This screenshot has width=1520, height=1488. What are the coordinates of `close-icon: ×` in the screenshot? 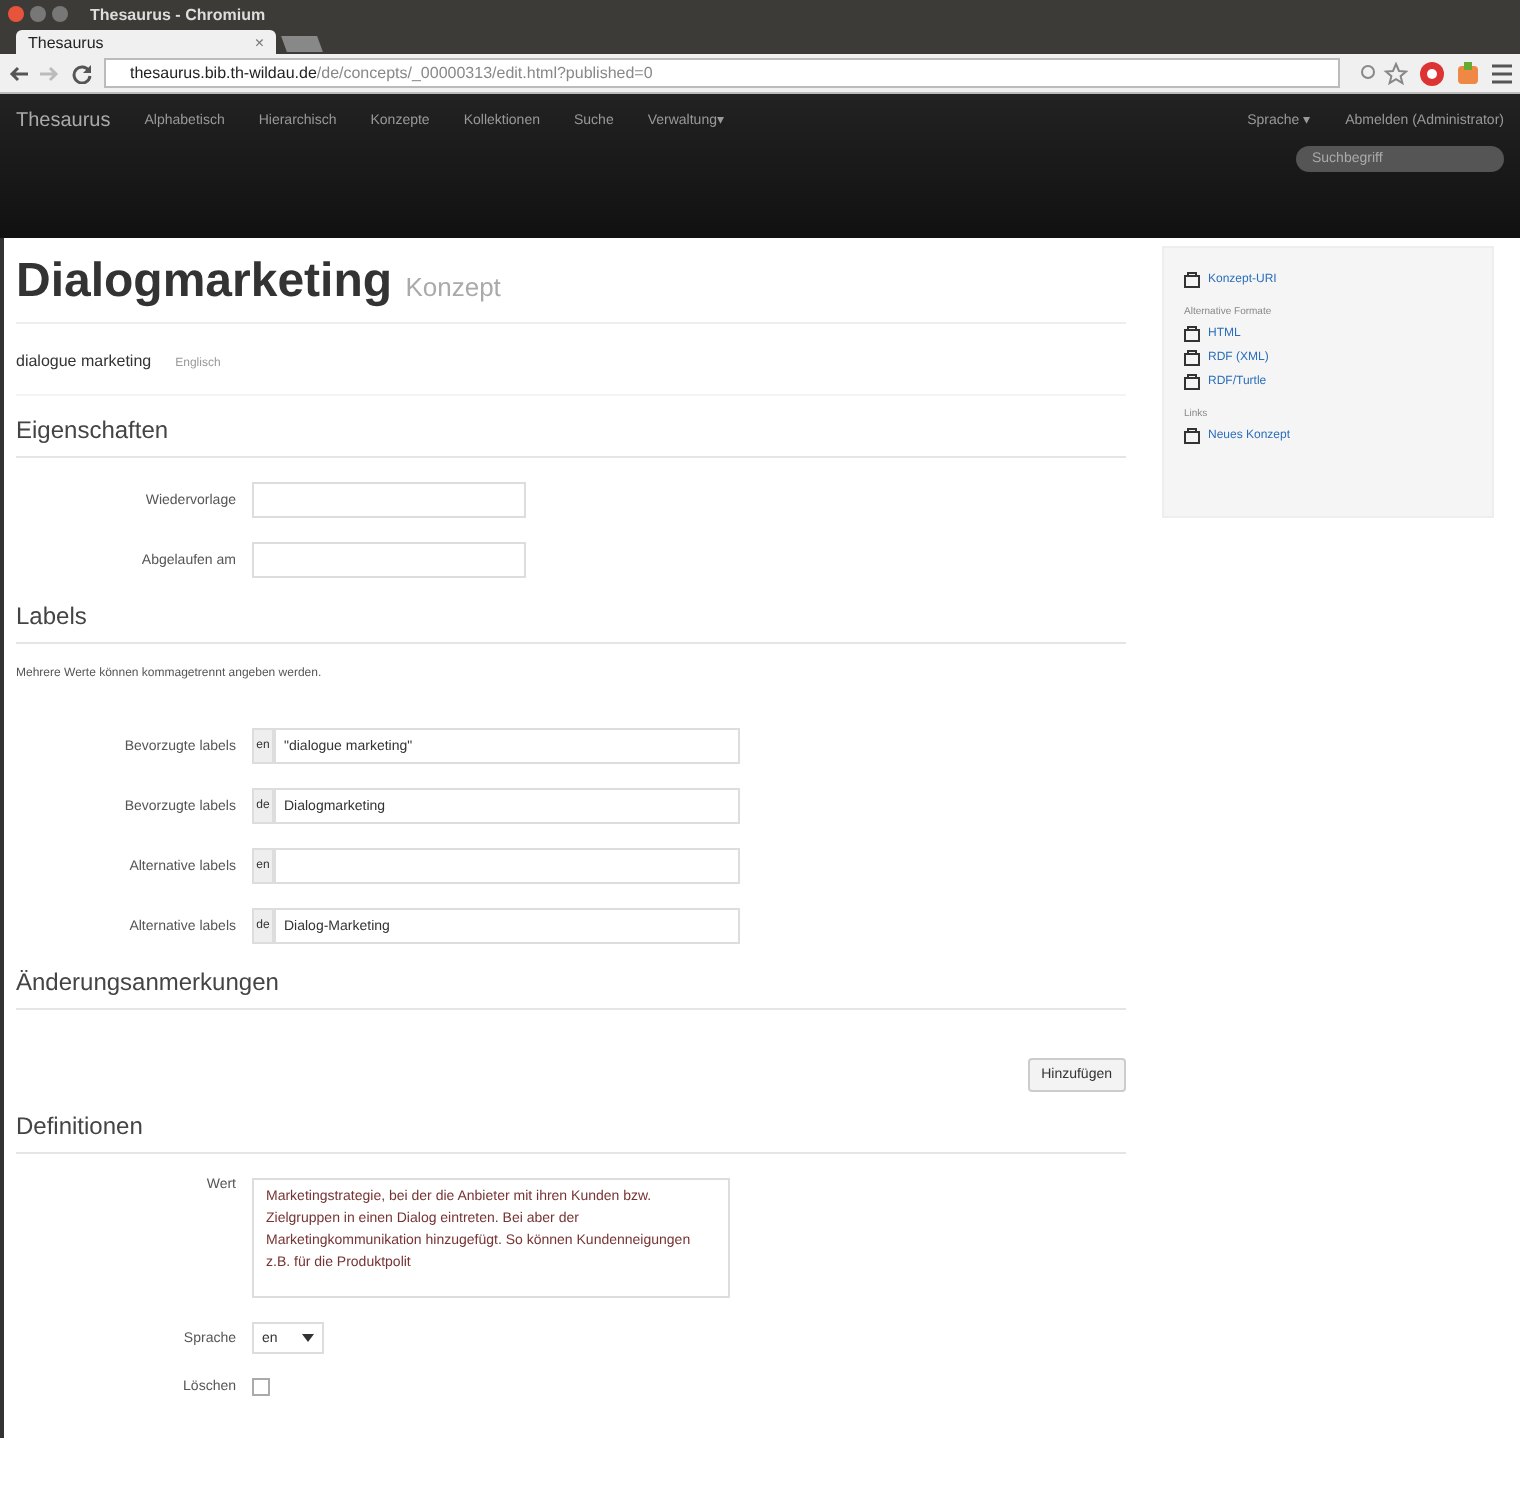 It's located at (259, 42).